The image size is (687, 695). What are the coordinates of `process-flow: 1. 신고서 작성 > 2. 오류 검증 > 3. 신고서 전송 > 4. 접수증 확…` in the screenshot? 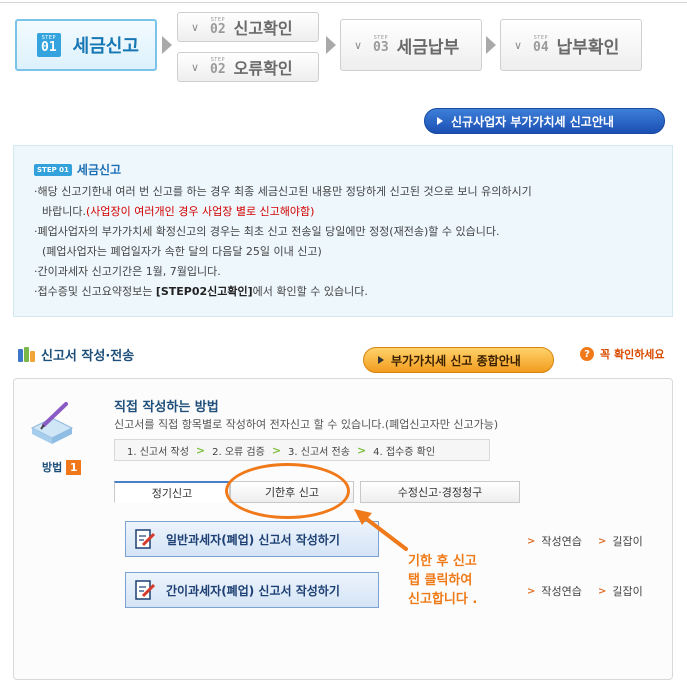 It's located at (302, 450).